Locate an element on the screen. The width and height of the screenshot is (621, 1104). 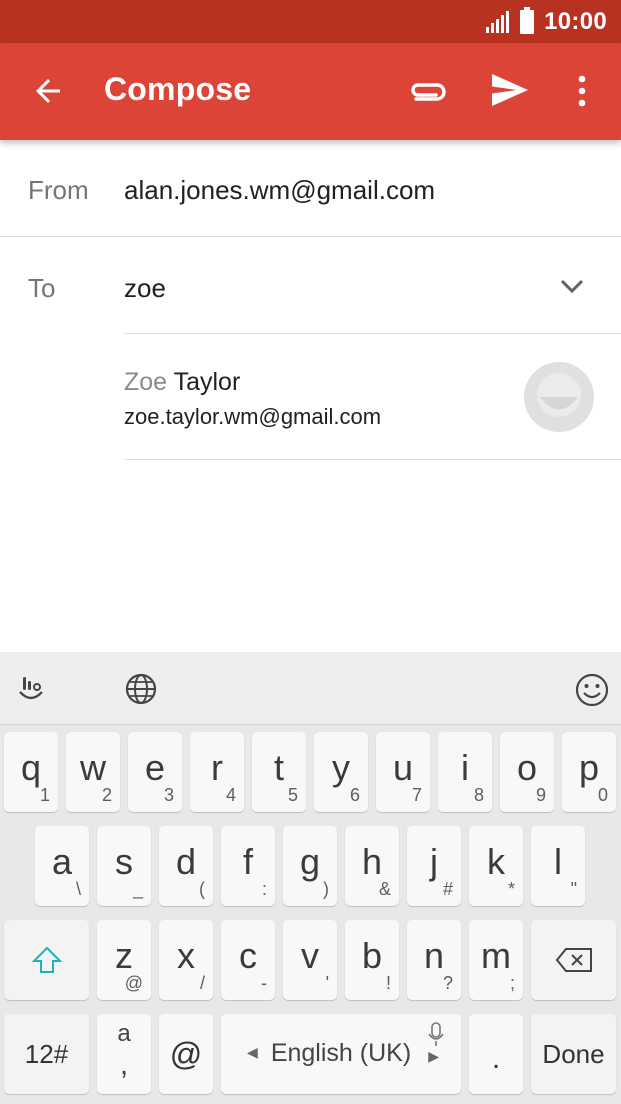
to-divider is located at coordinates (372, 333).